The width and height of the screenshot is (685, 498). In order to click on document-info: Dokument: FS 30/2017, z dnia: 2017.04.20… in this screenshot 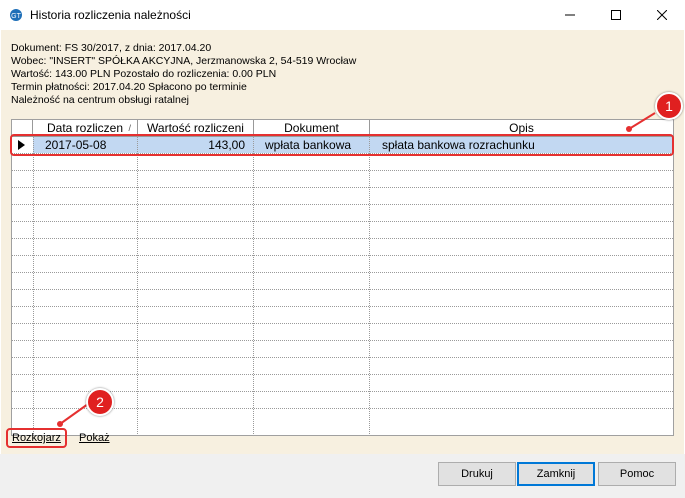, I will do `click(183, 74)`.